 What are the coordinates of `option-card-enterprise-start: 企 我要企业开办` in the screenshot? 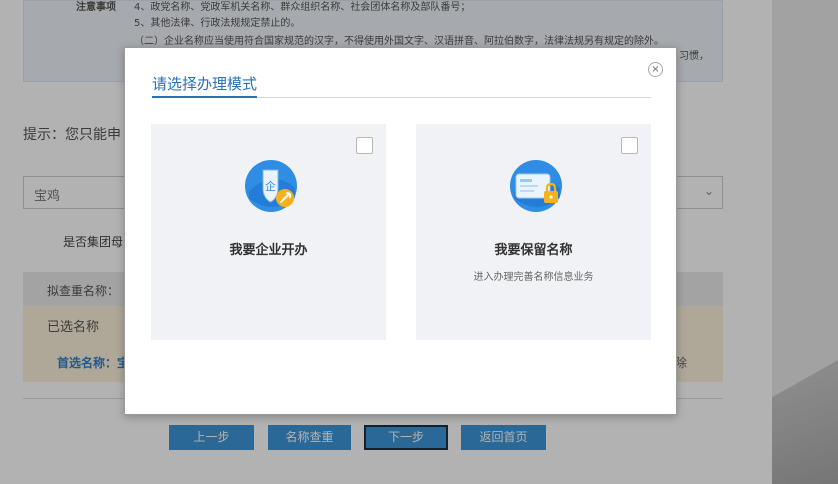 It's located at (268, 232).